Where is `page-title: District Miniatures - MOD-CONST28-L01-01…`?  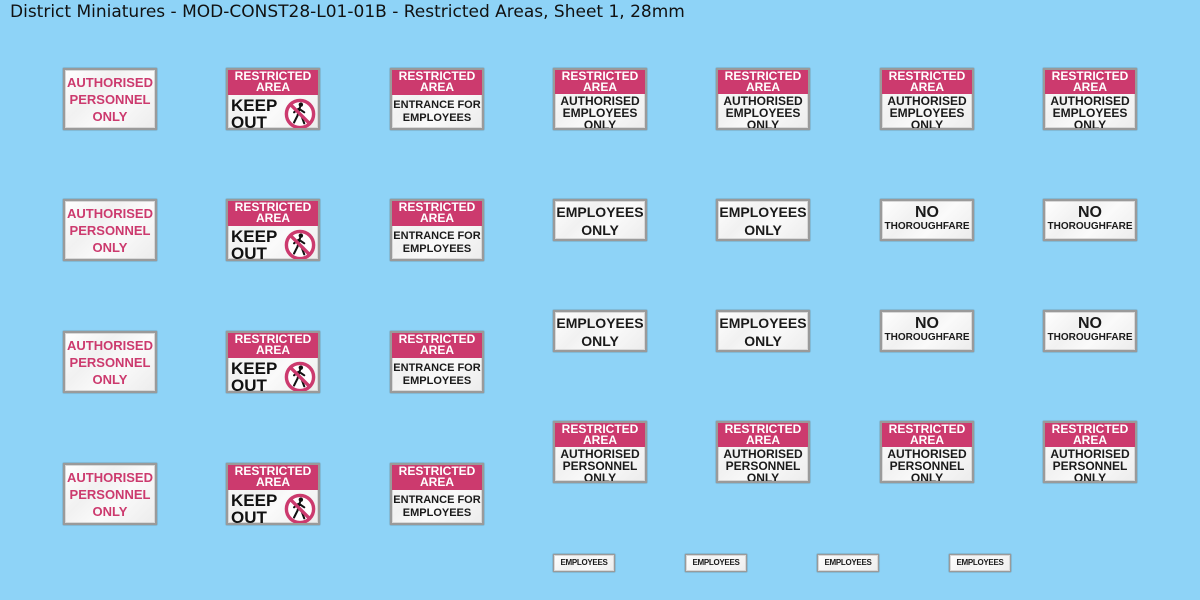
page-title: District Miniatures - MOD-CONST28-L01-01… is located at coordinates (347, 12).